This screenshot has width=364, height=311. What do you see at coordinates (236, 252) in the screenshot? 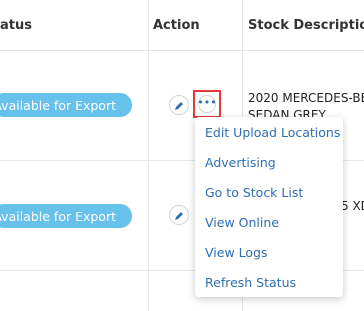
I see `menu-item-view-logs: View Logs` at bounding box center [236, 252].